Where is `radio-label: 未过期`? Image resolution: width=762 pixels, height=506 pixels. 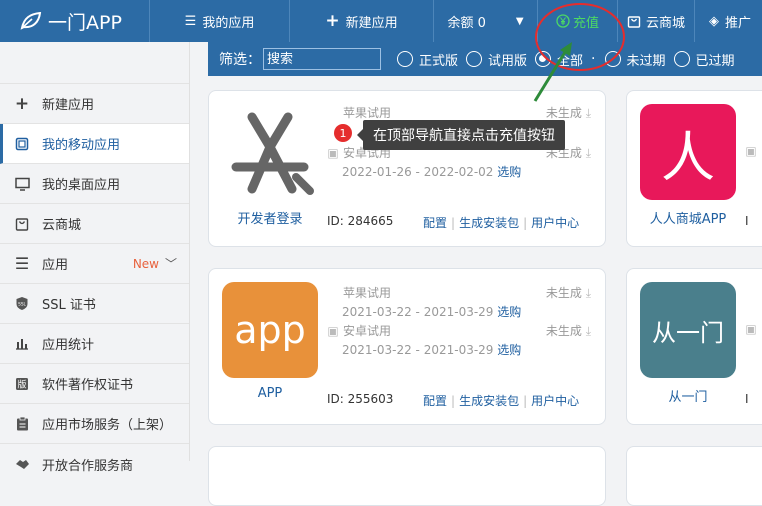
radio-label: 未过期 is located at coordinates (646, 61).